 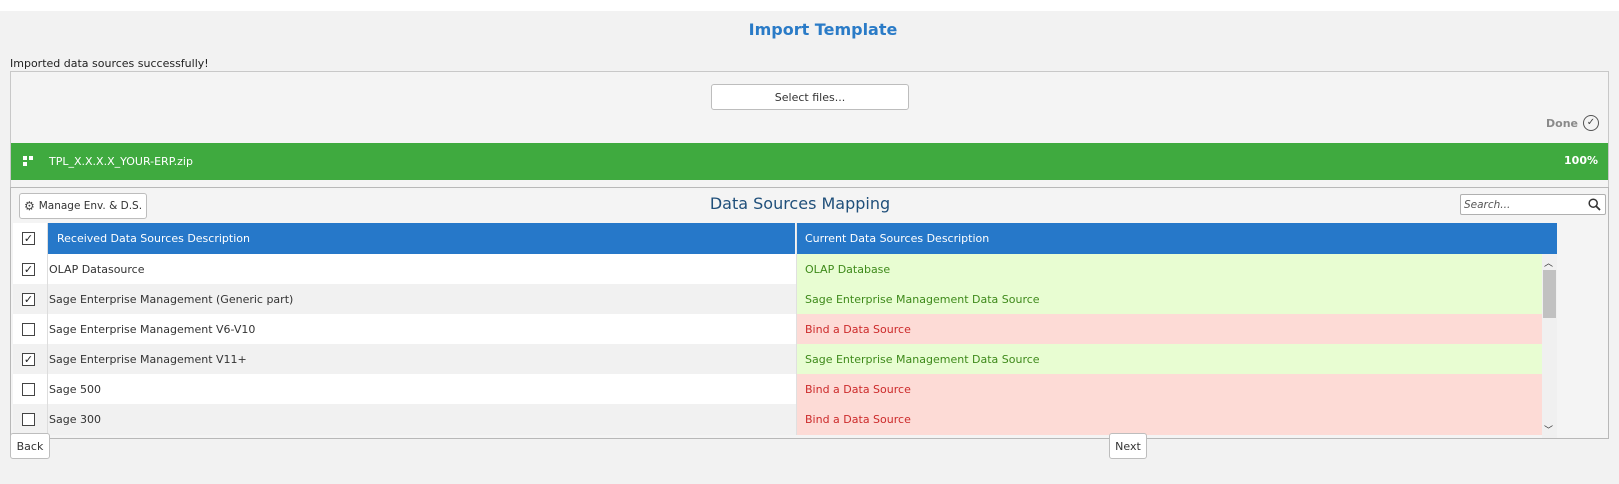 What do you see at coordinates (1562, 123) in the screenshot?
I see `done-label: Done` at bounding box center [1562, 123].